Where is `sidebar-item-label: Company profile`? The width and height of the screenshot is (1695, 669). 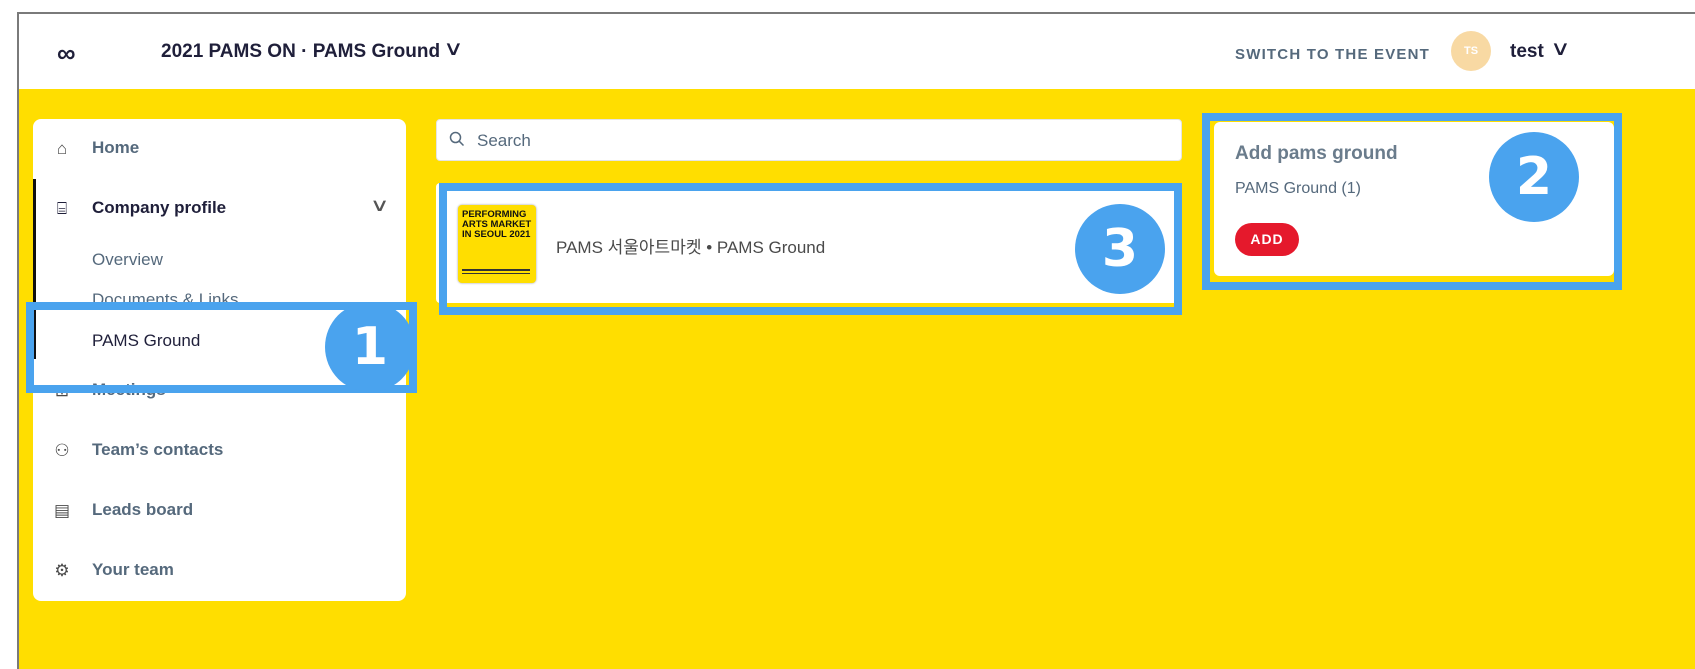 sidebar-item-label: Company profile is located at coordinates (159, 207).